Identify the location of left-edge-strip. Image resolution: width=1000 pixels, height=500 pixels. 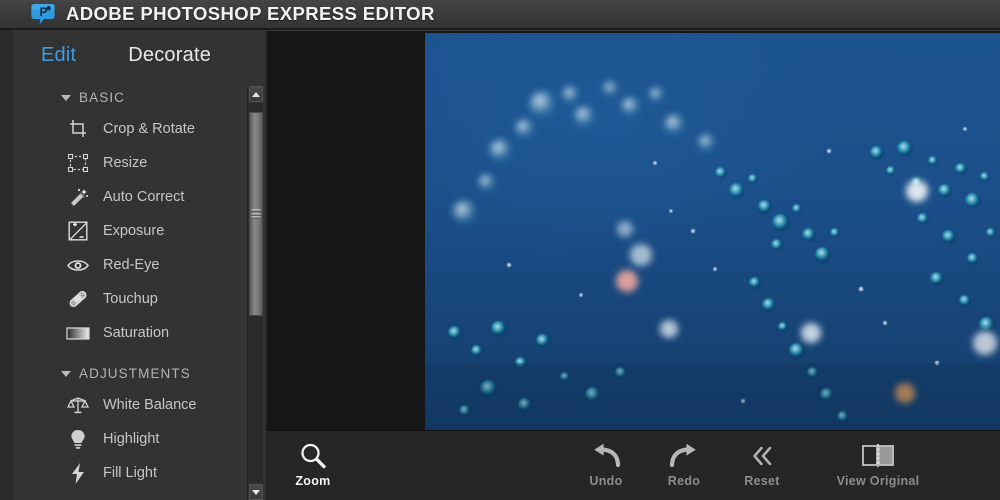
(6, 265).